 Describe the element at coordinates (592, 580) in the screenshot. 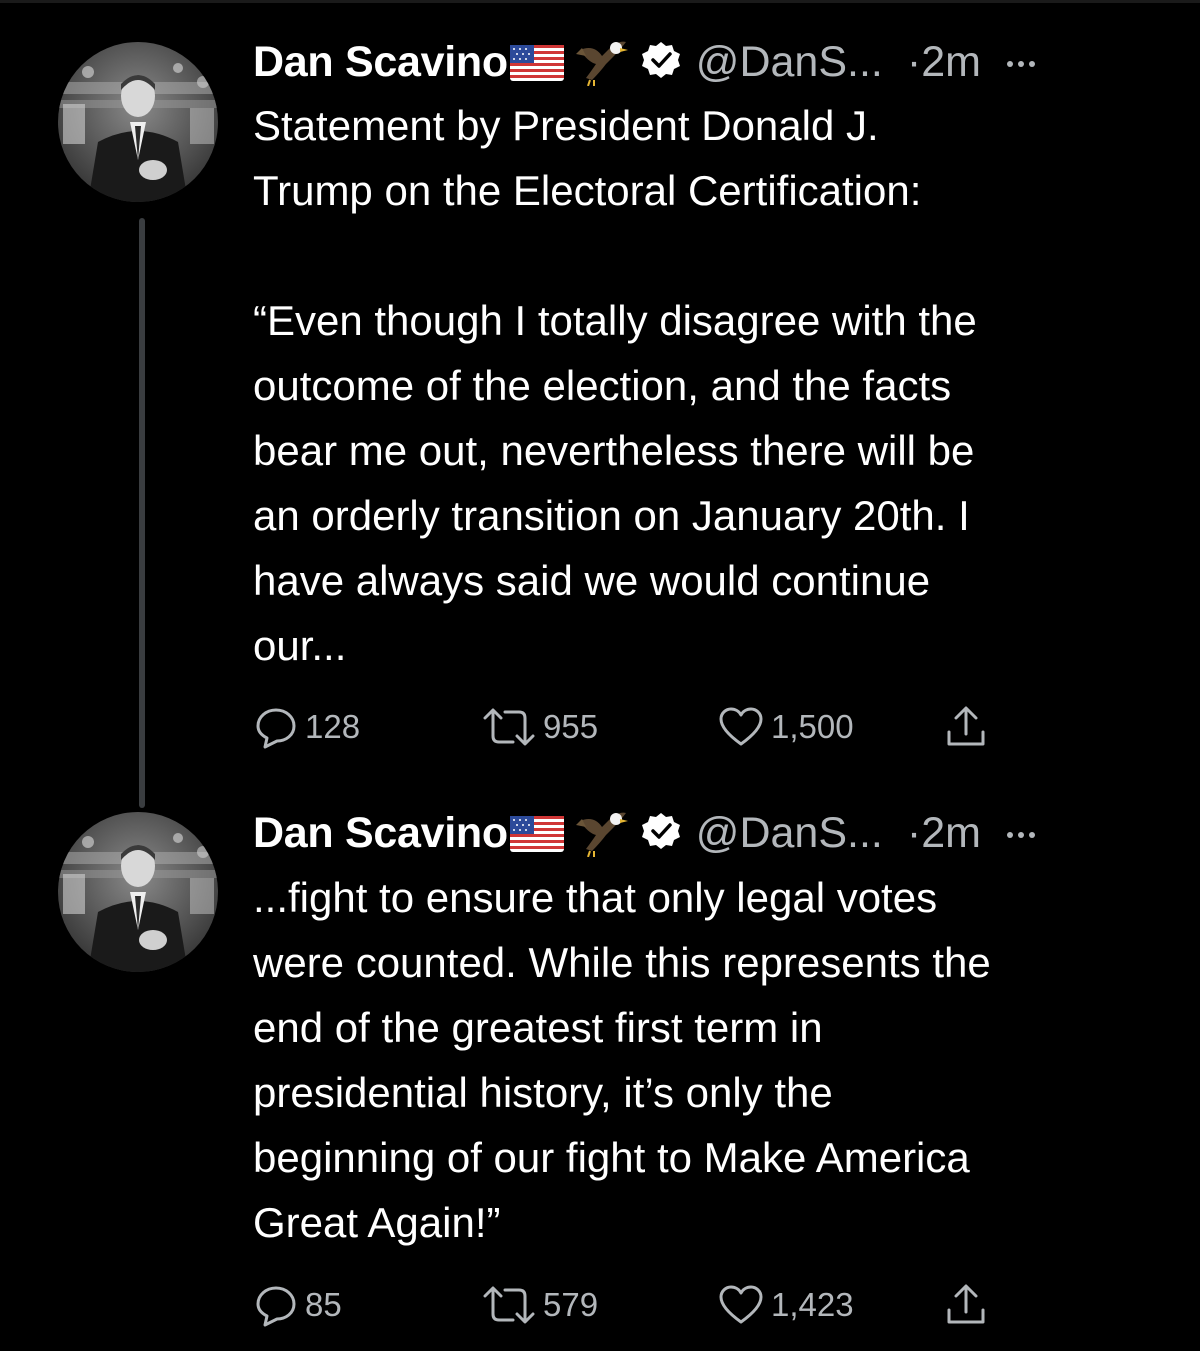

I see `tweet-text-line: have always said we would continue` at that location.